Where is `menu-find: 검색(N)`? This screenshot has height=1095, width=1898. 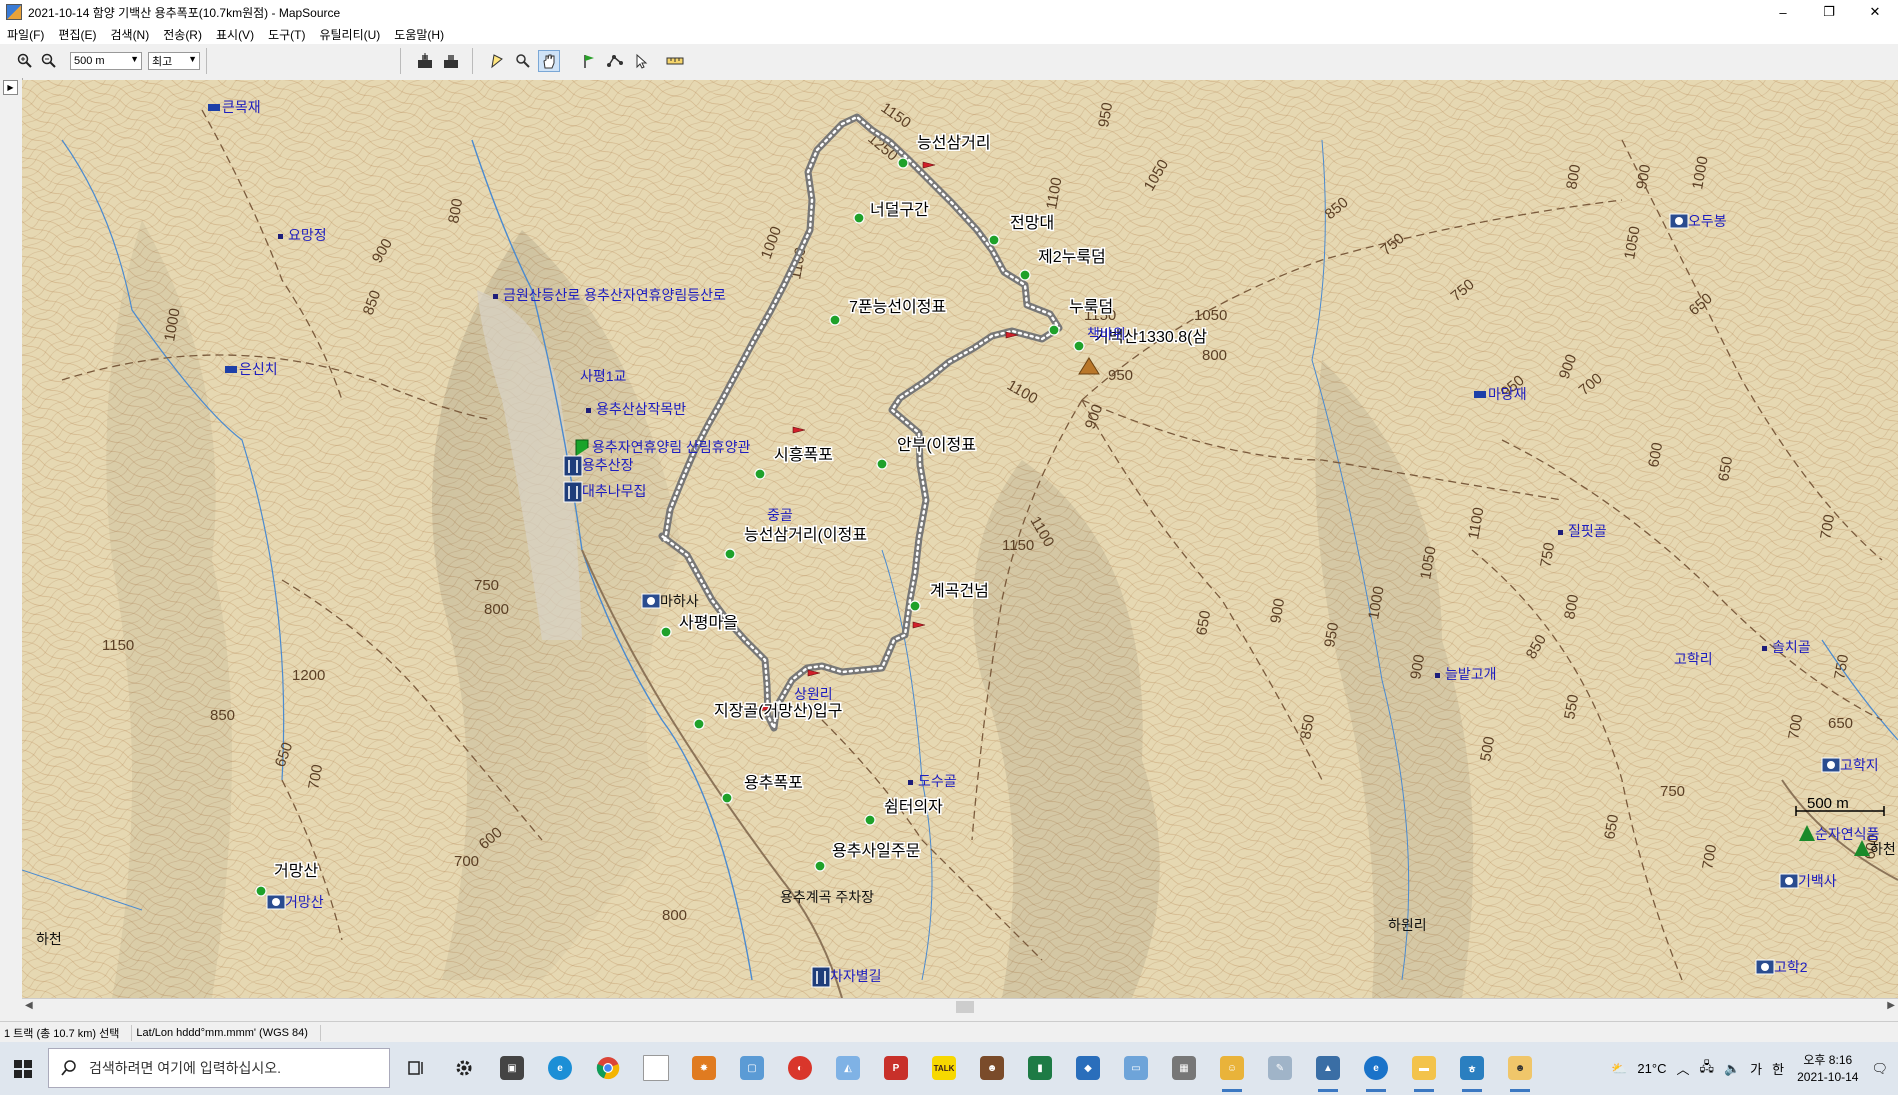 menu-find: 검색(N) is located at coordinates (129, 34).